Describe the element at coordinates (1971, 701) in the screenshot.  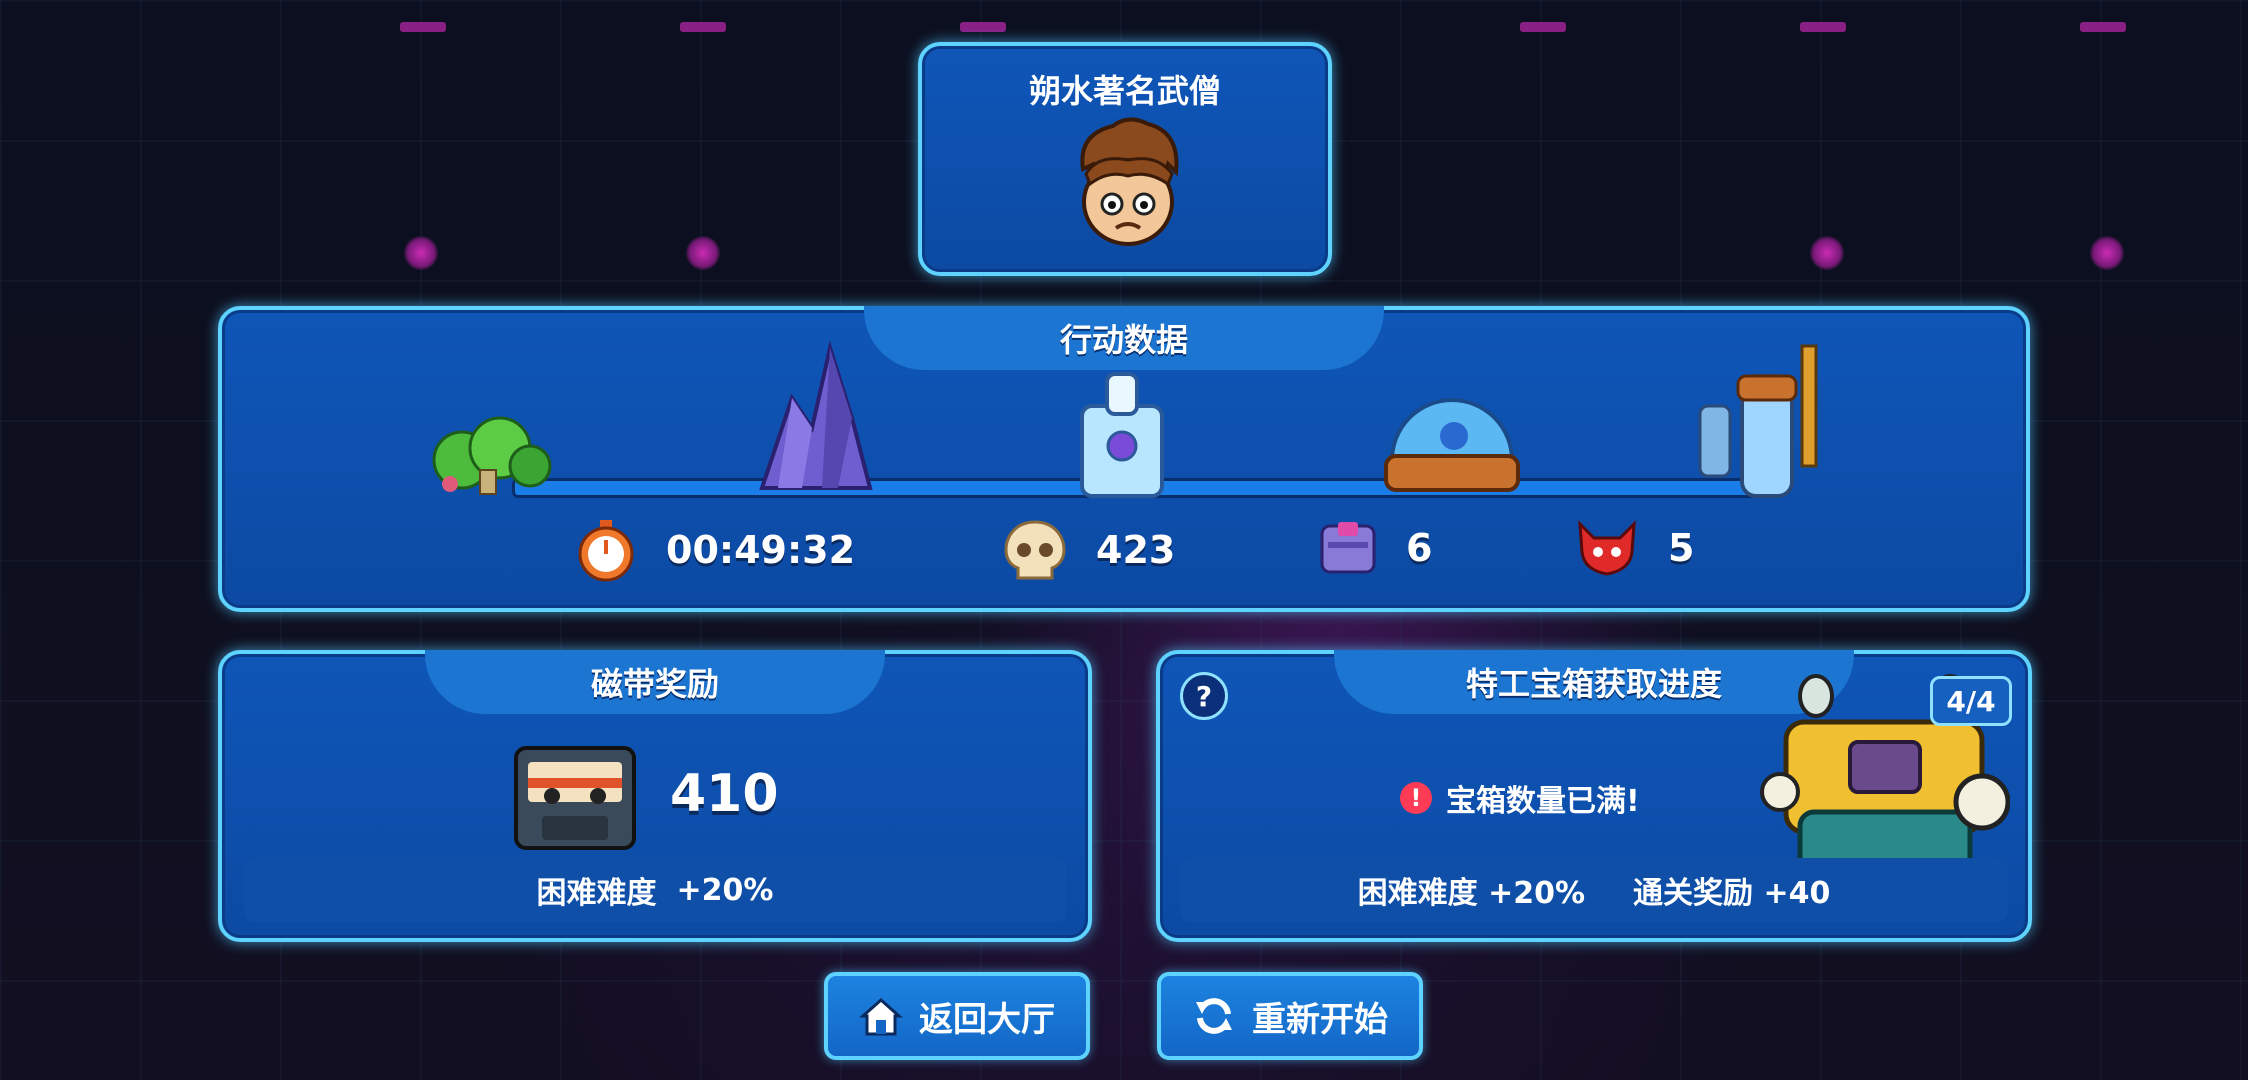
I see `chest-progress-badge: 4/4` at that location.